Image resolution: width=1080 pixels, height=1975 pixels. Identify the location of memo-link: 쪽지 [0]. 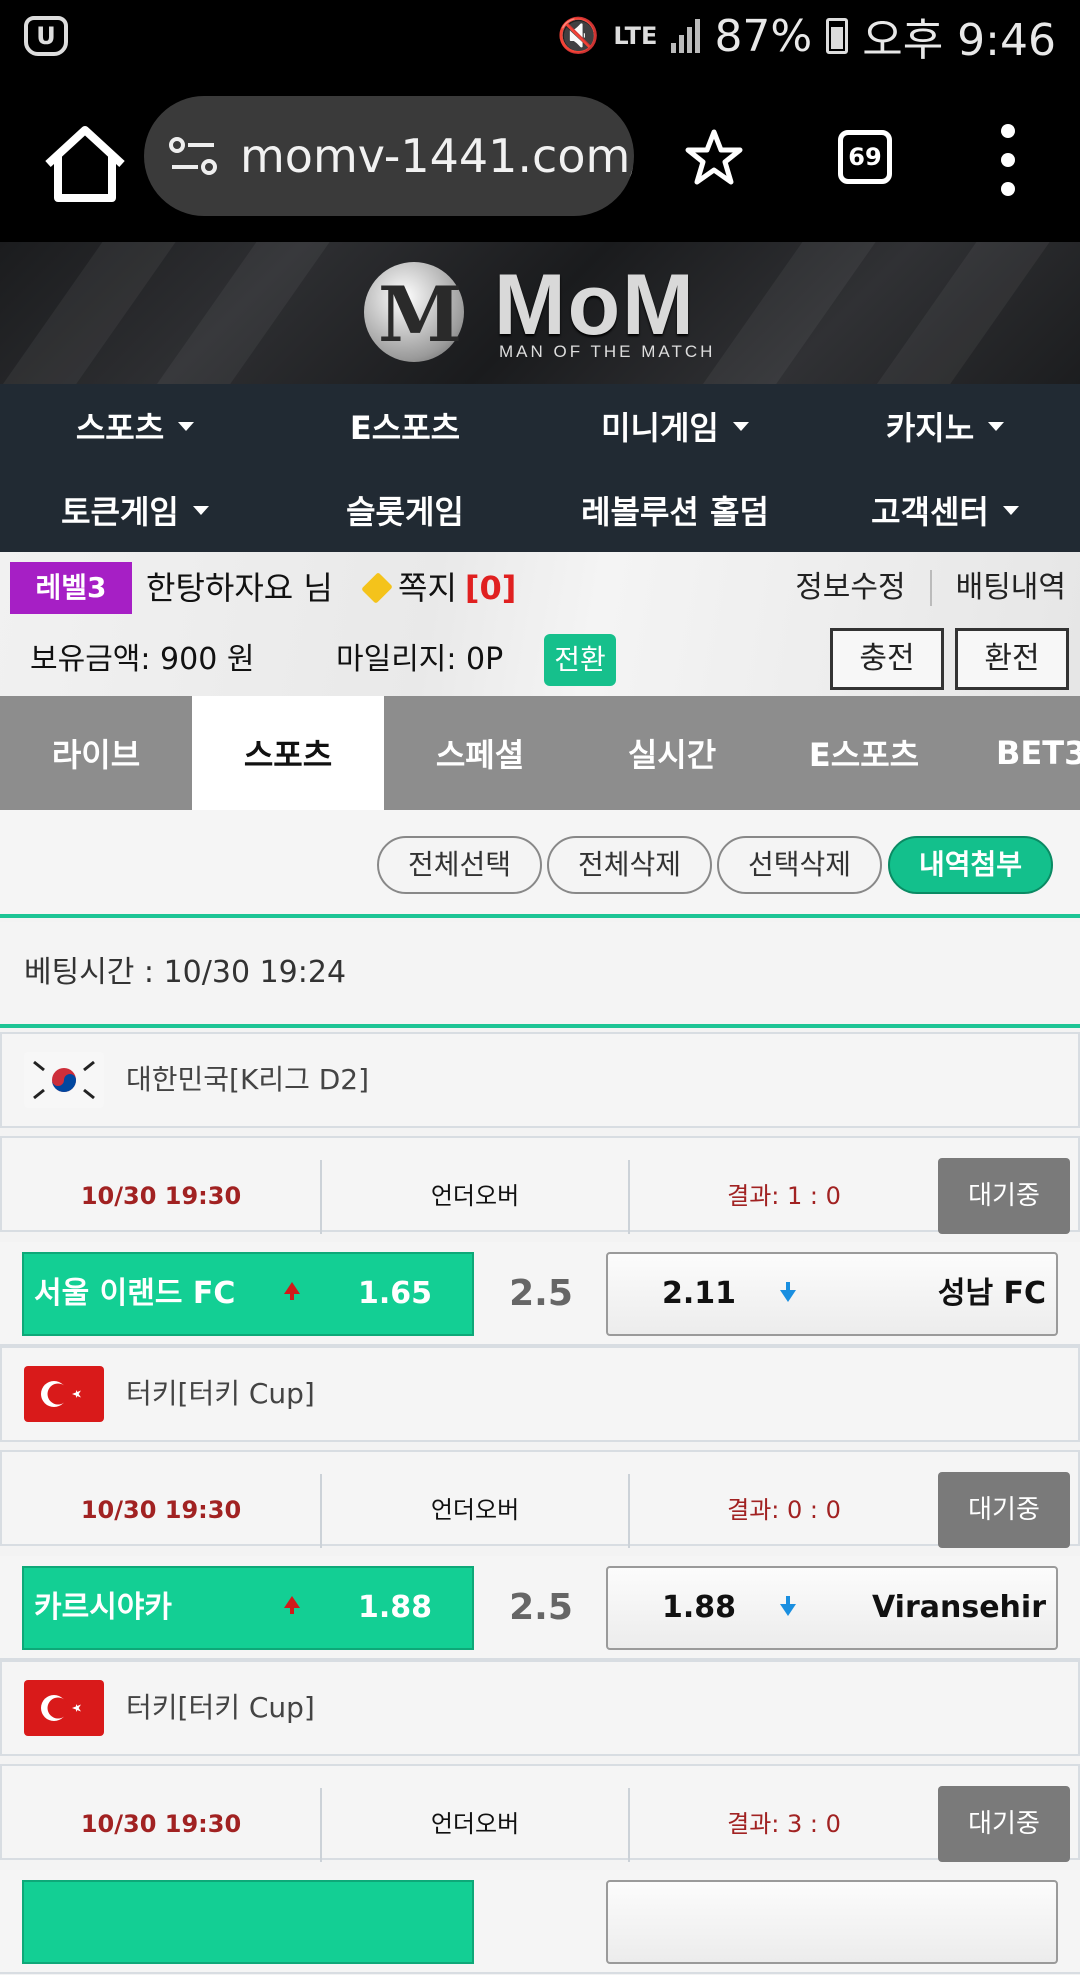
(438, 588).